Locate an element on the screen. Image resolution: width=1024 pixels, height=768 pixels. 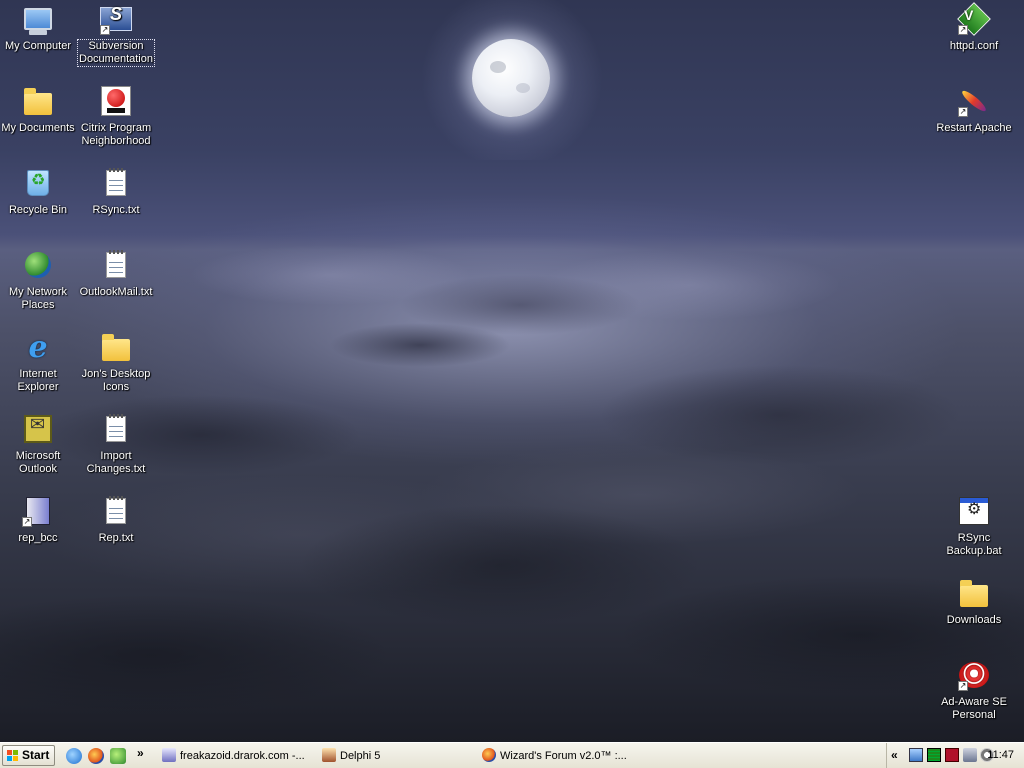
quick-launch-firefox-icon is located at coordinates (96, 756).